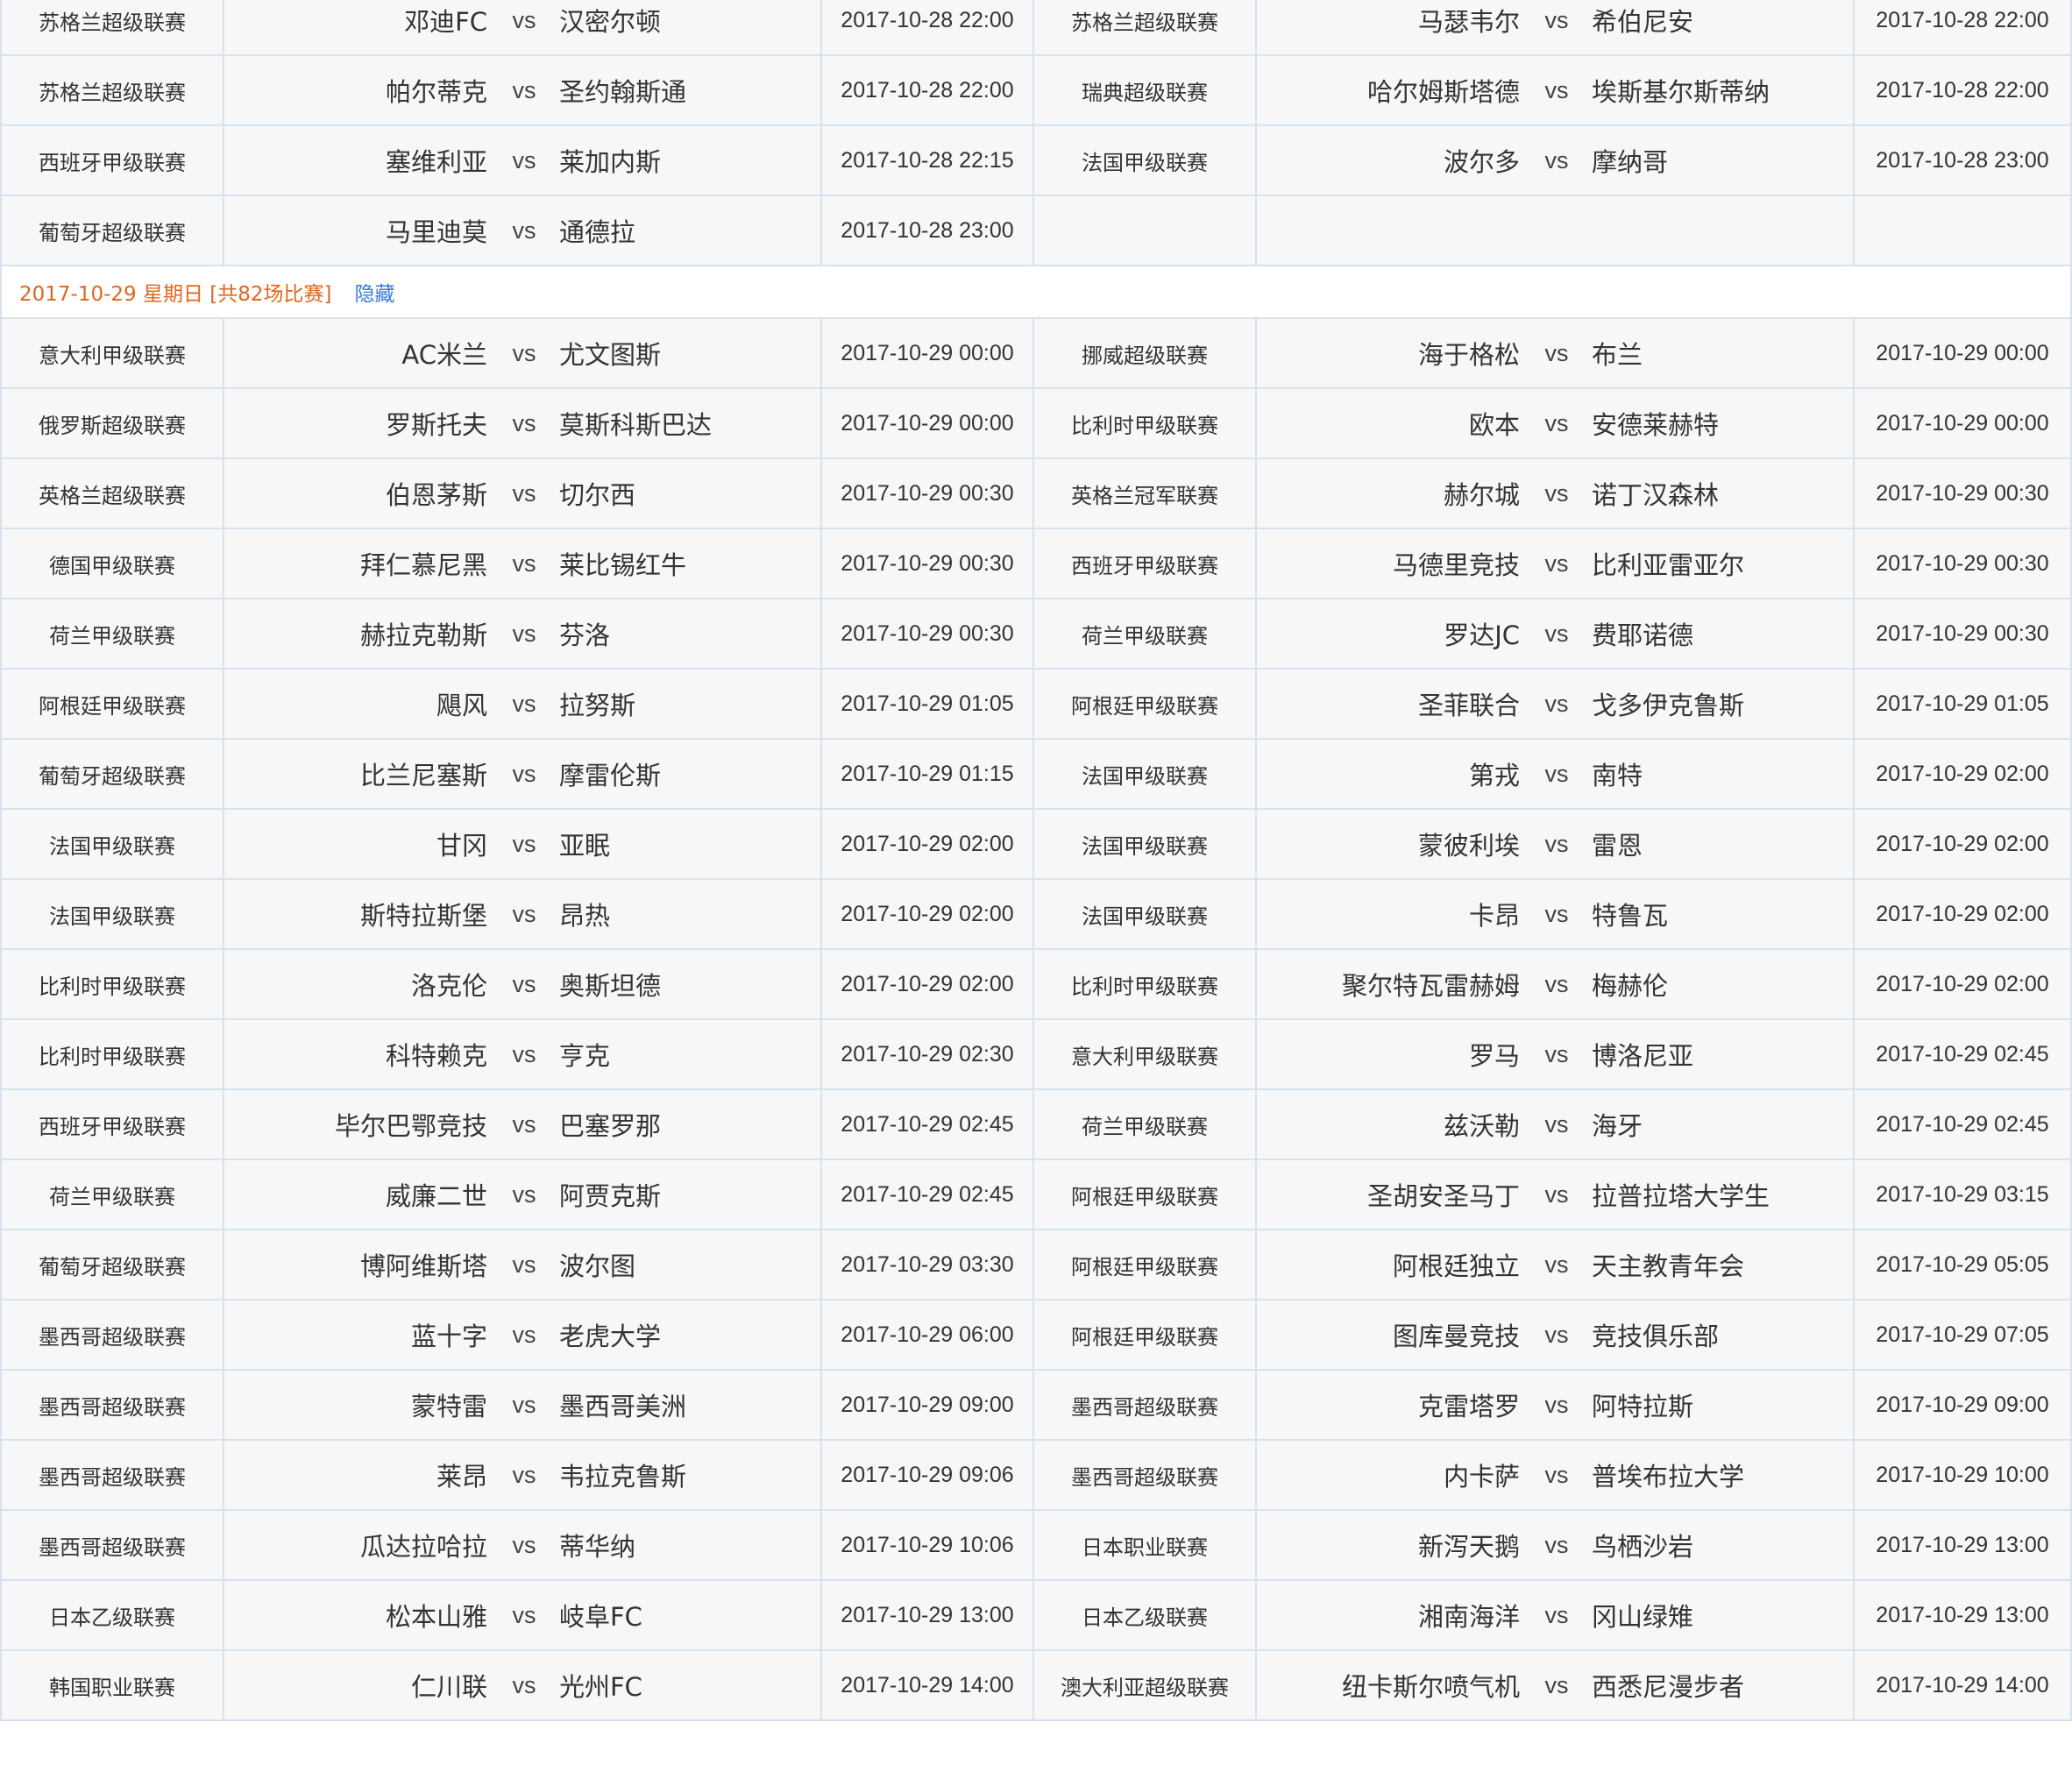 Image resolution: width=2072 pixels, height=1772 pixels. Describe the element at coordinates (610, 1194) in the screenshot. I see `away-team: 阿贾克斯` at that location.